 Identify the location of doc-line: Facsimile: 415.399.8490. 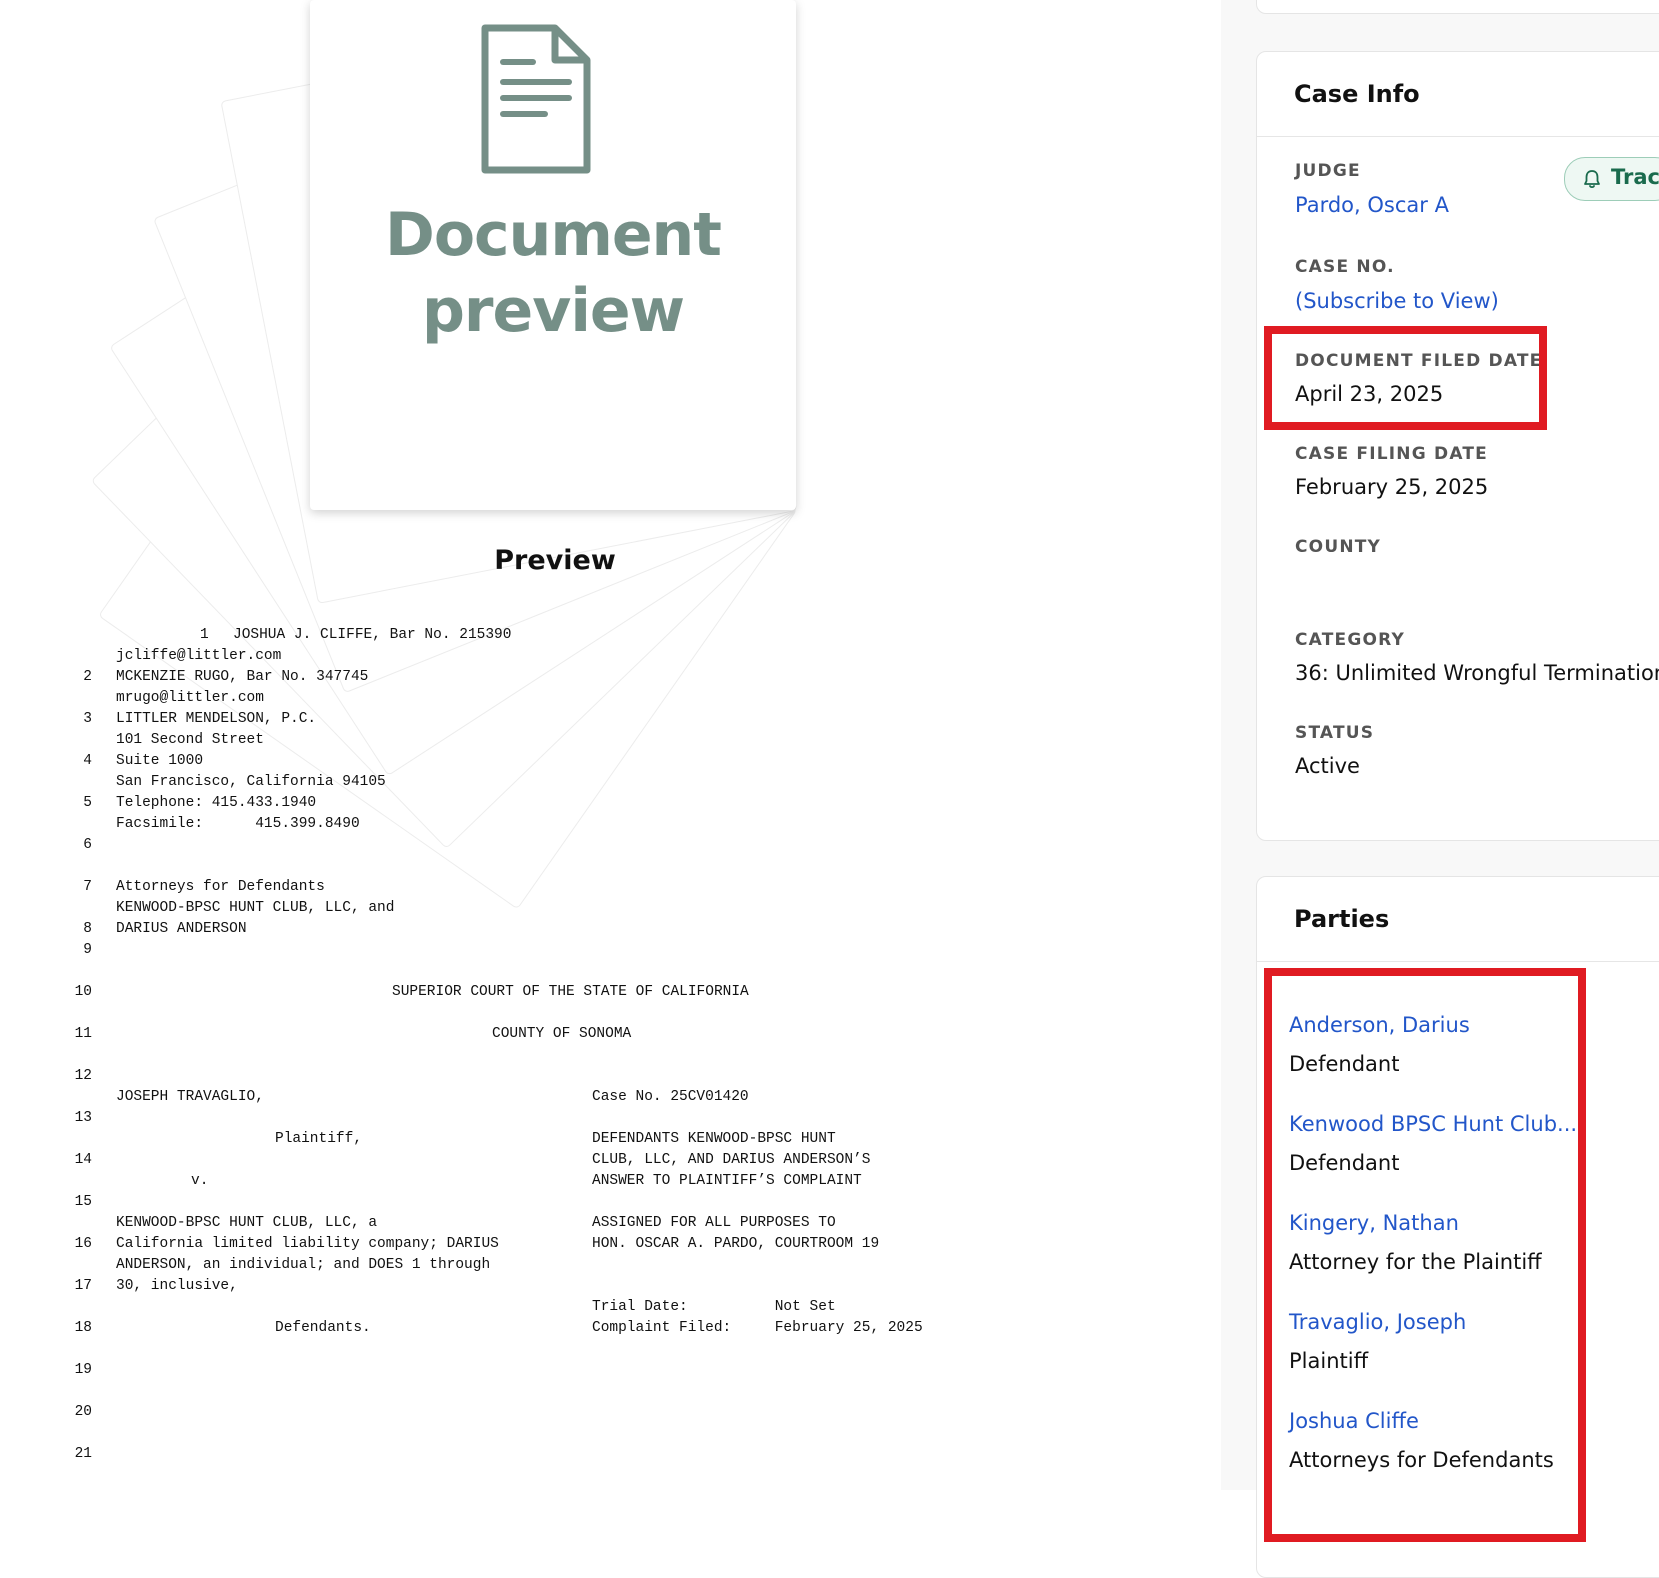
(238, 824).